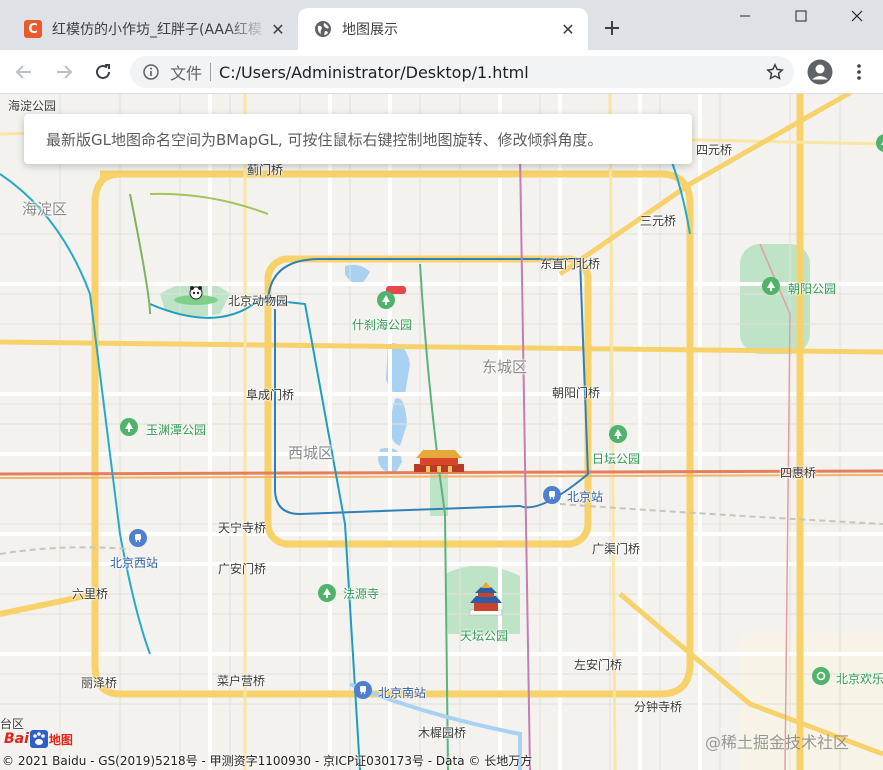 This screenshot has height=770, width=883. Describe the element at coordinates (64, 72) in the screenshot. I see `forward-arrow-icon` at that location.